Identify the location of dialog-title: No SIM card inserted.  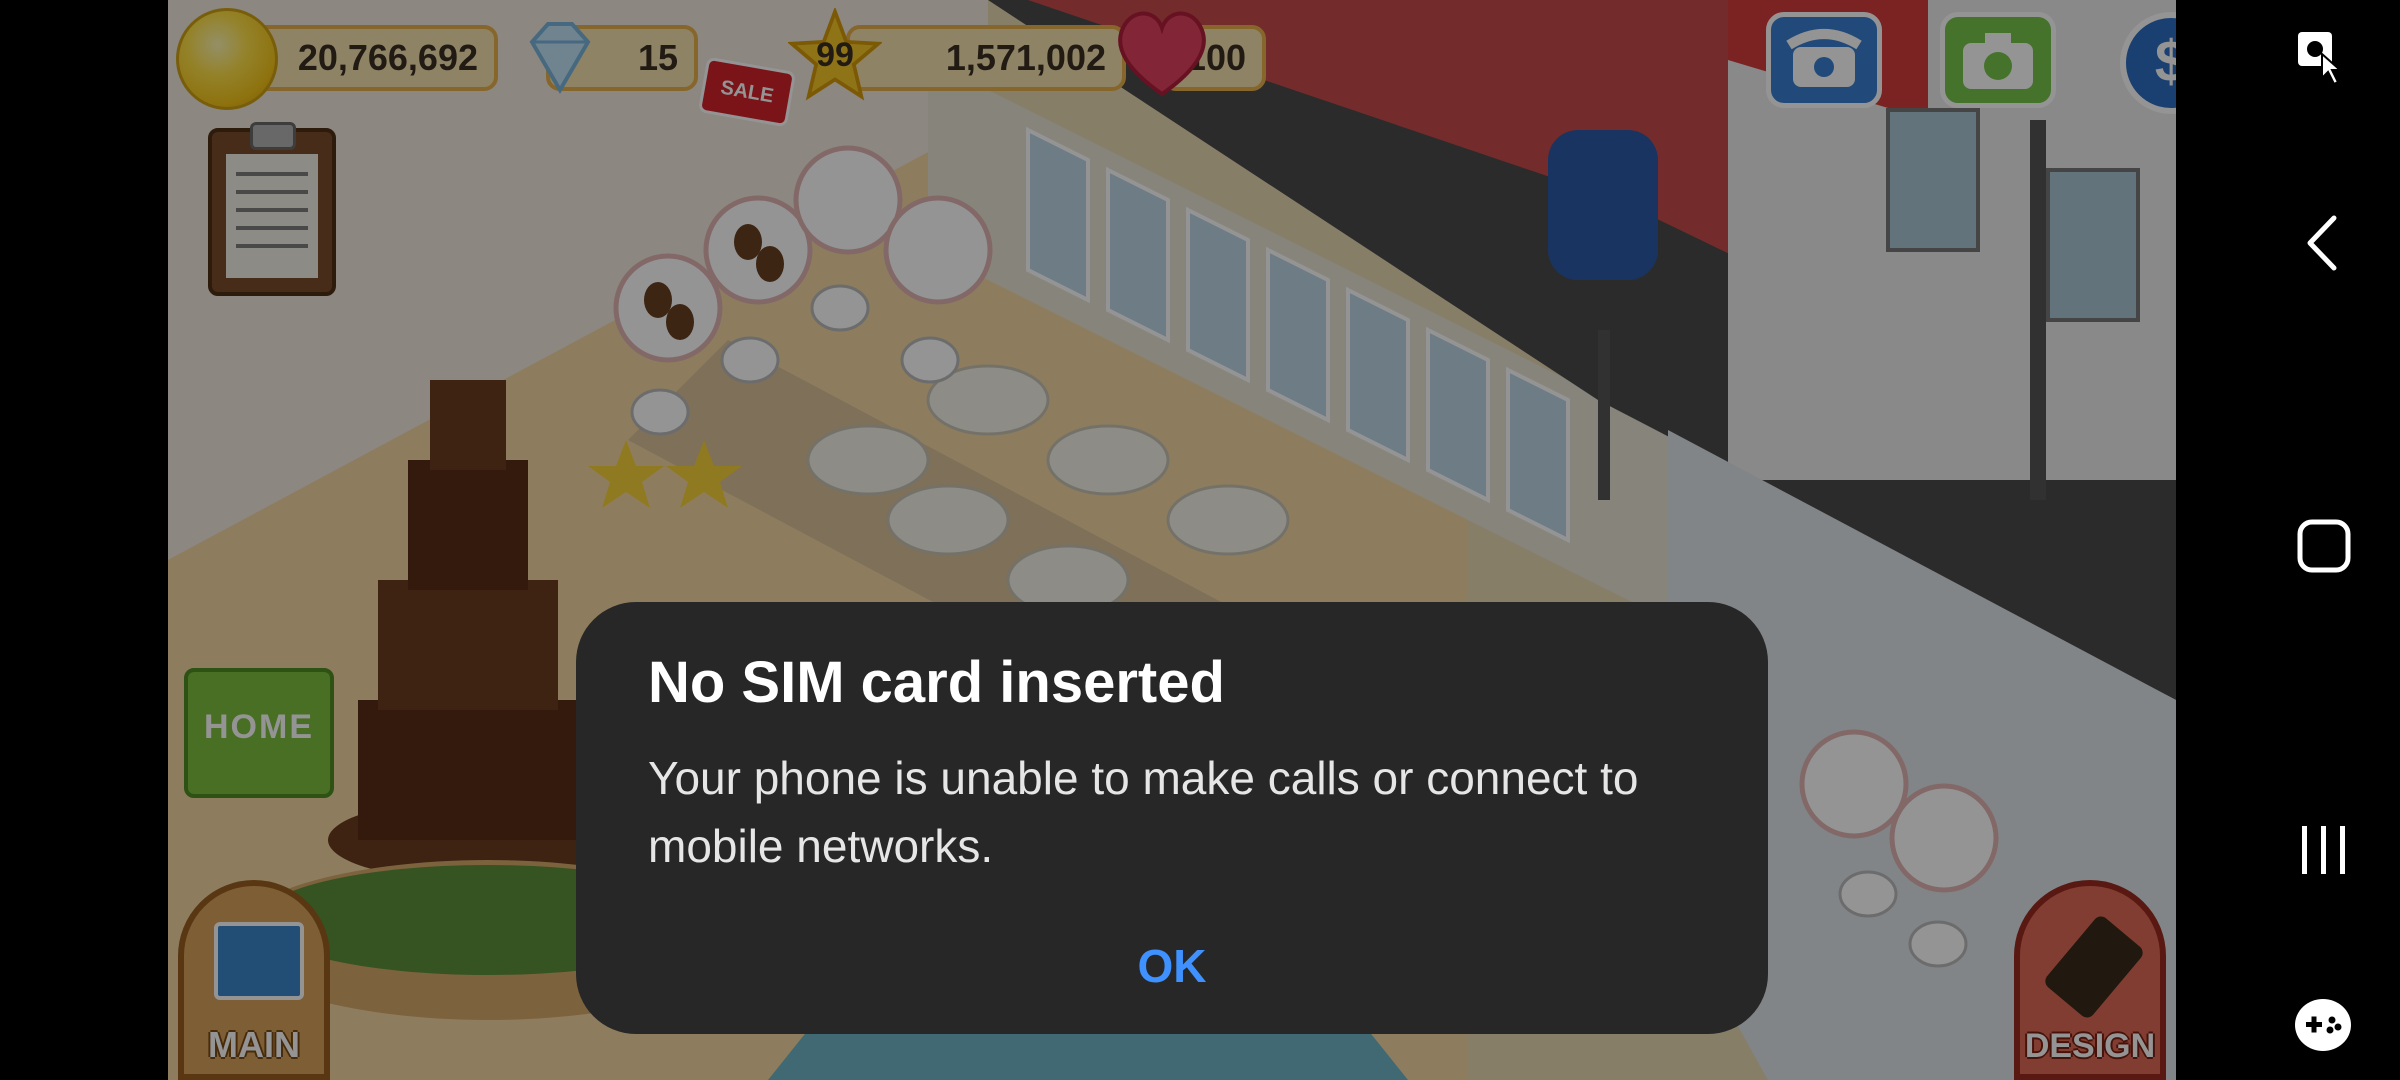
(936, 682).